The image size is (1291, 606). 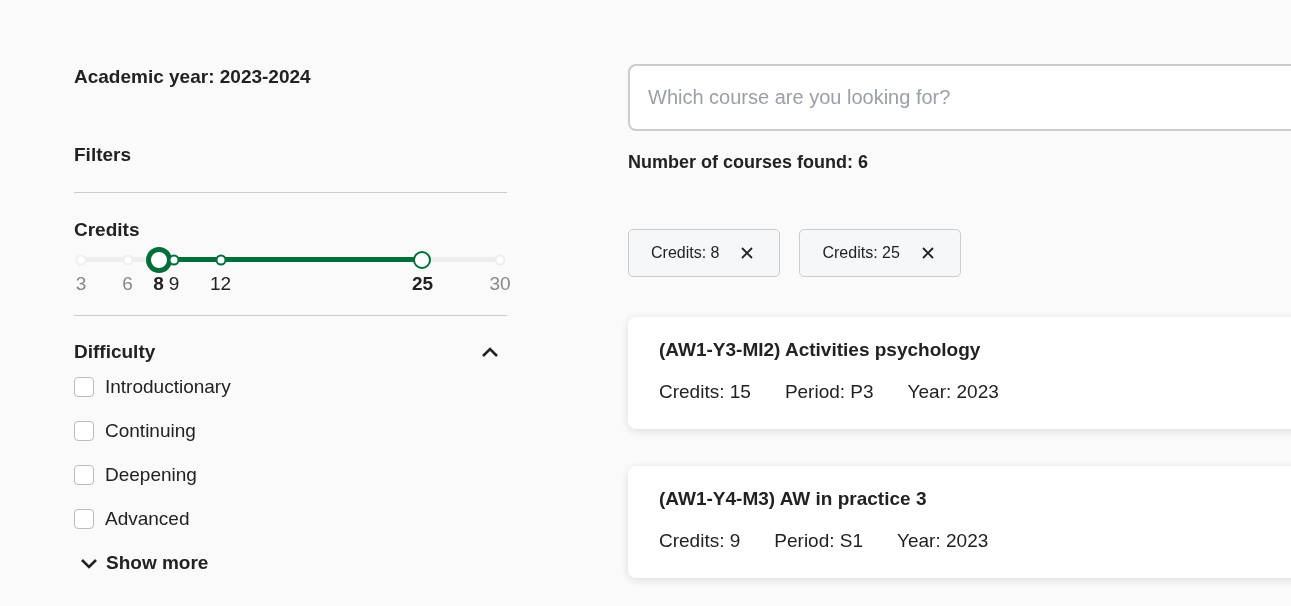 I want to click on slider-label: 6, so click(x=127, y=284).